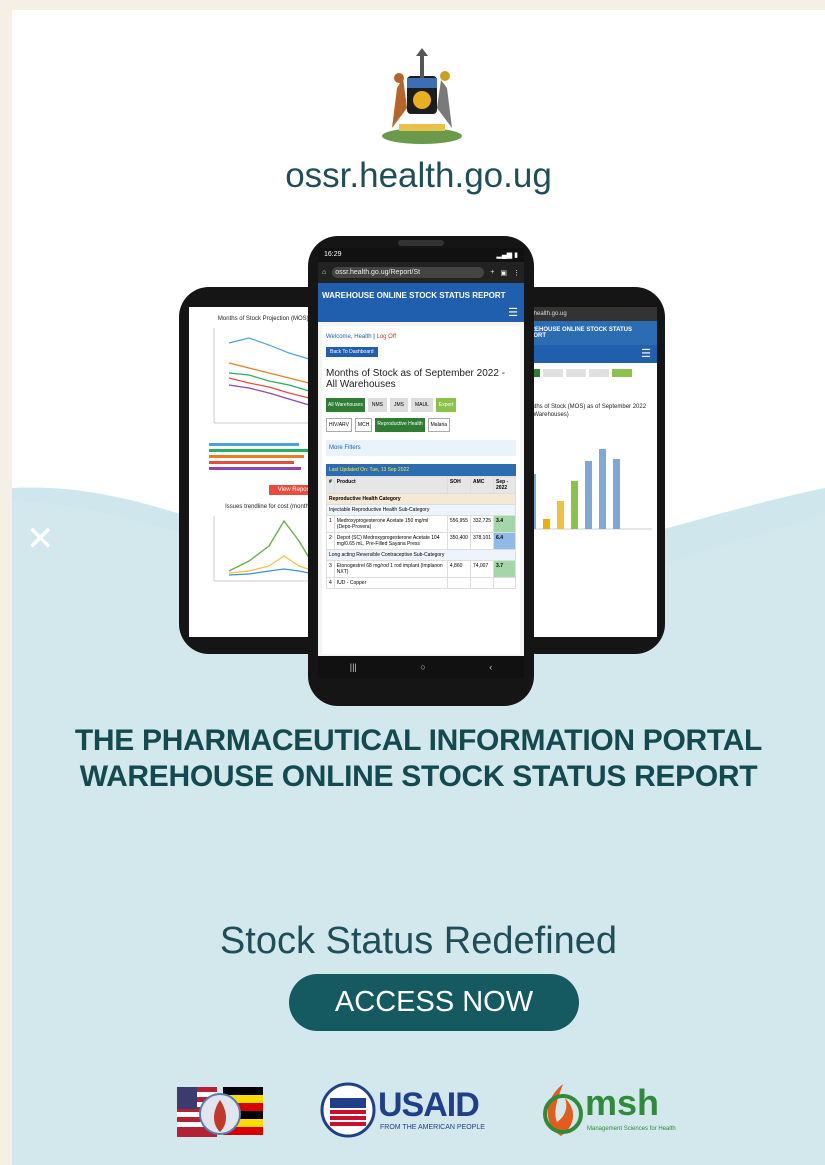 The image size is (825, 1165). Describe the element at coordinates (446, 405) in the screenshot. I see `tab-export: Export` at that location.